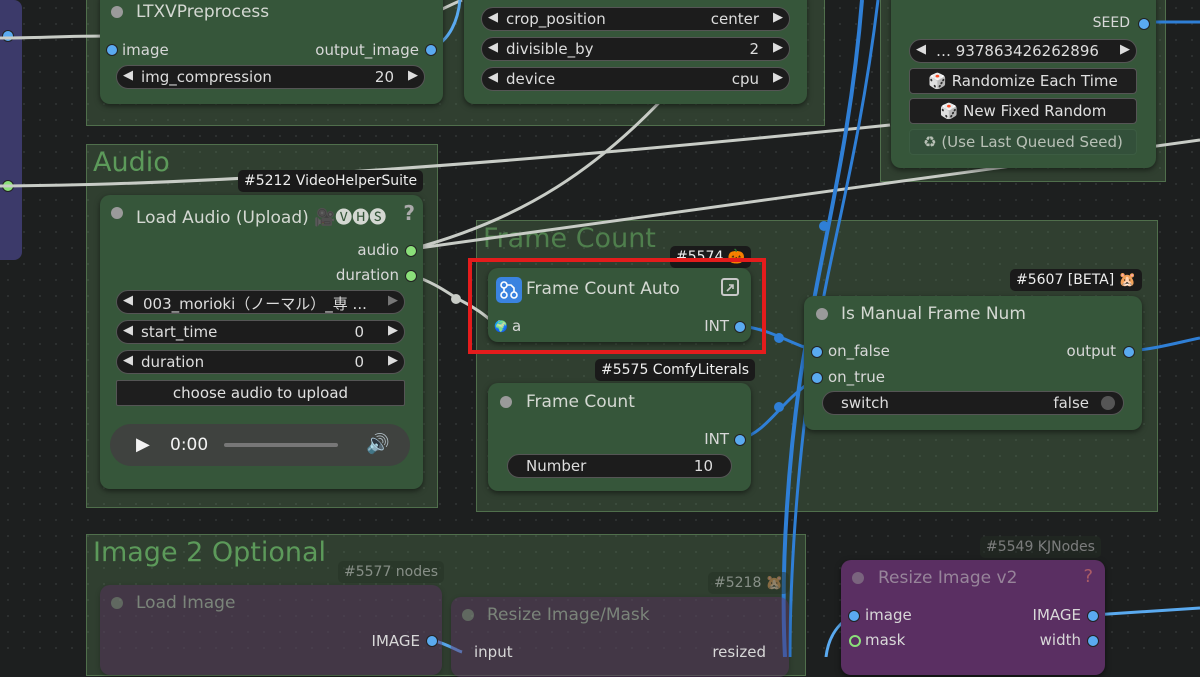 This screenshot has width=1200, height=677. I want to click on node-title: Resize Image/Mask, so click(568, 615).